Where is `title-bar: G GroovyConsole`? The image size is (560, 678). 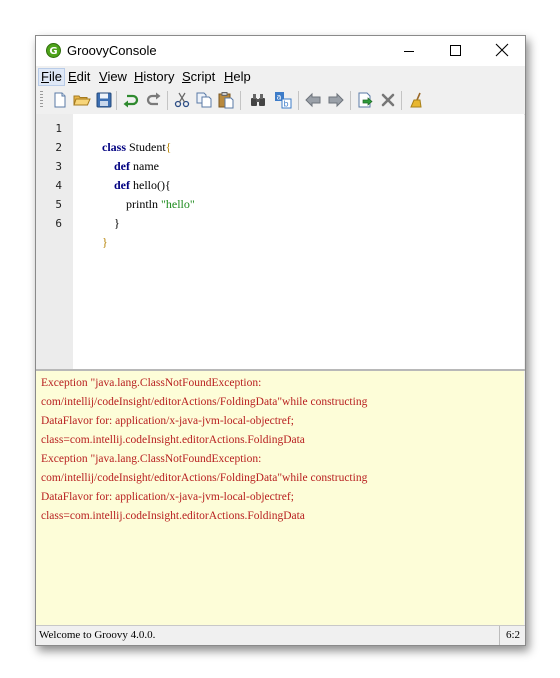 title-bar: G GroovyConsole is located at coordinates (280, 51).